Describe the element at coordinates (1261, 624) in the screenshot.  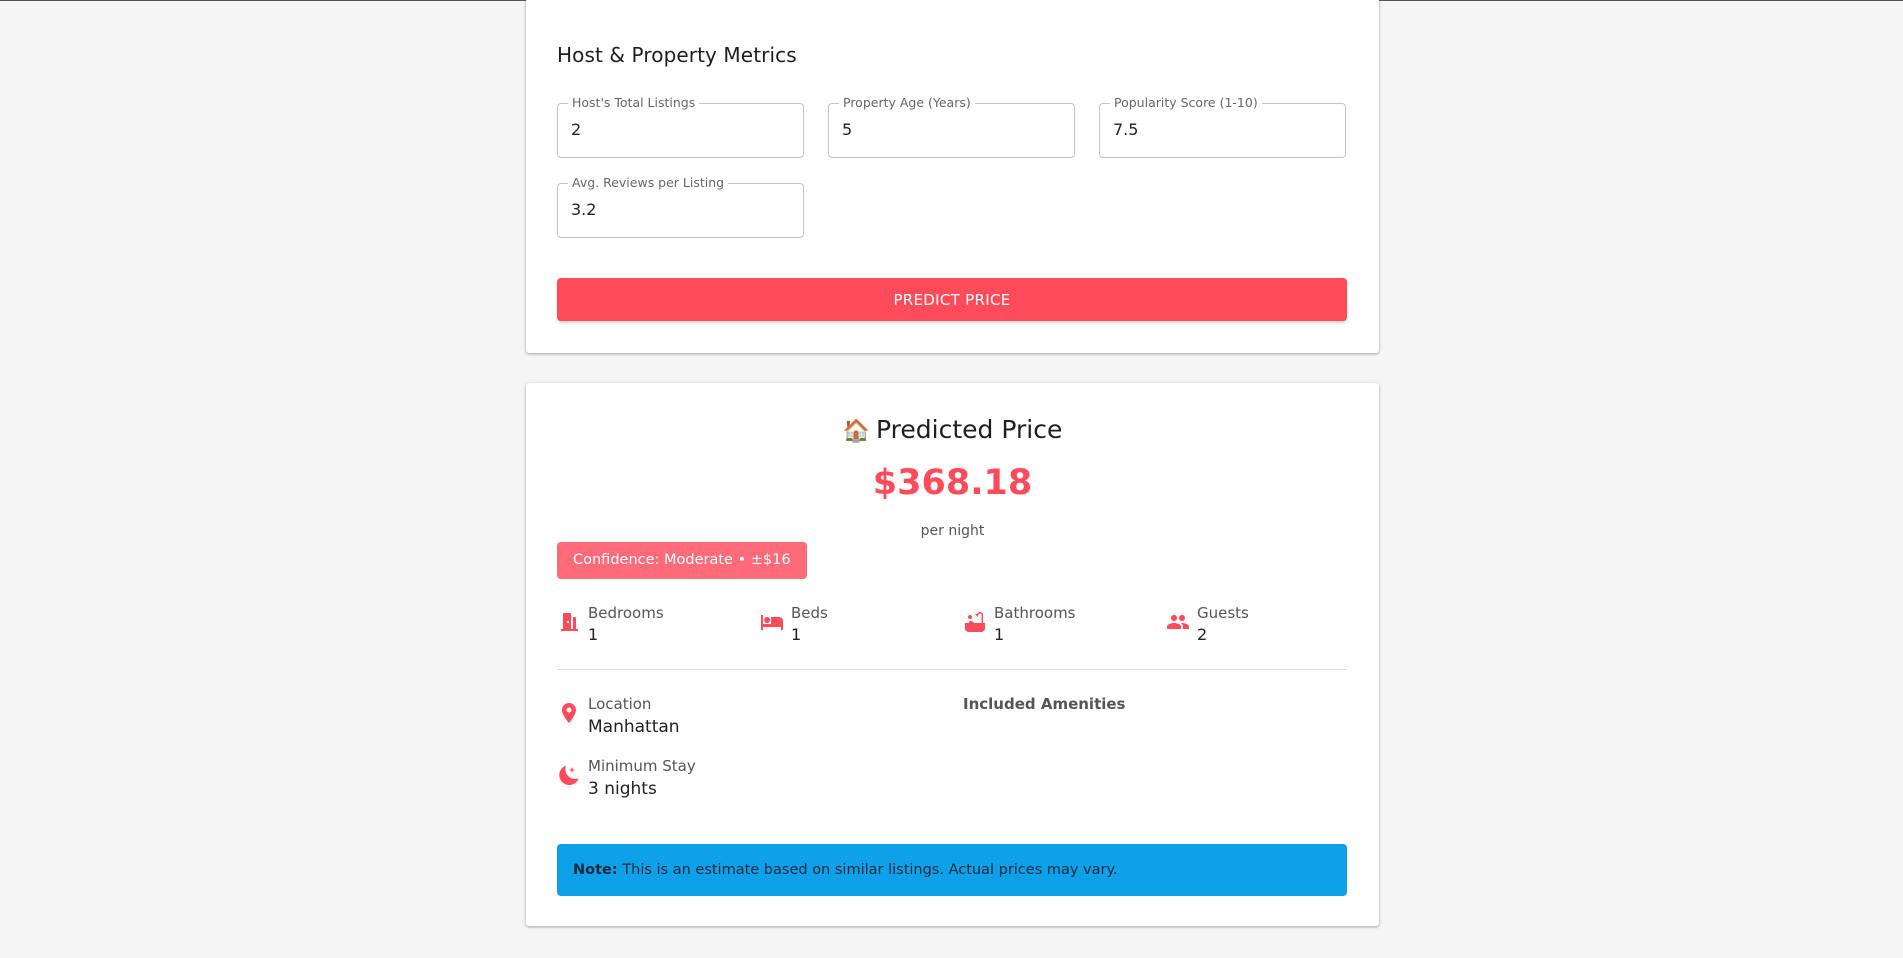
I see `stat-guests: Guests 2` at that location.